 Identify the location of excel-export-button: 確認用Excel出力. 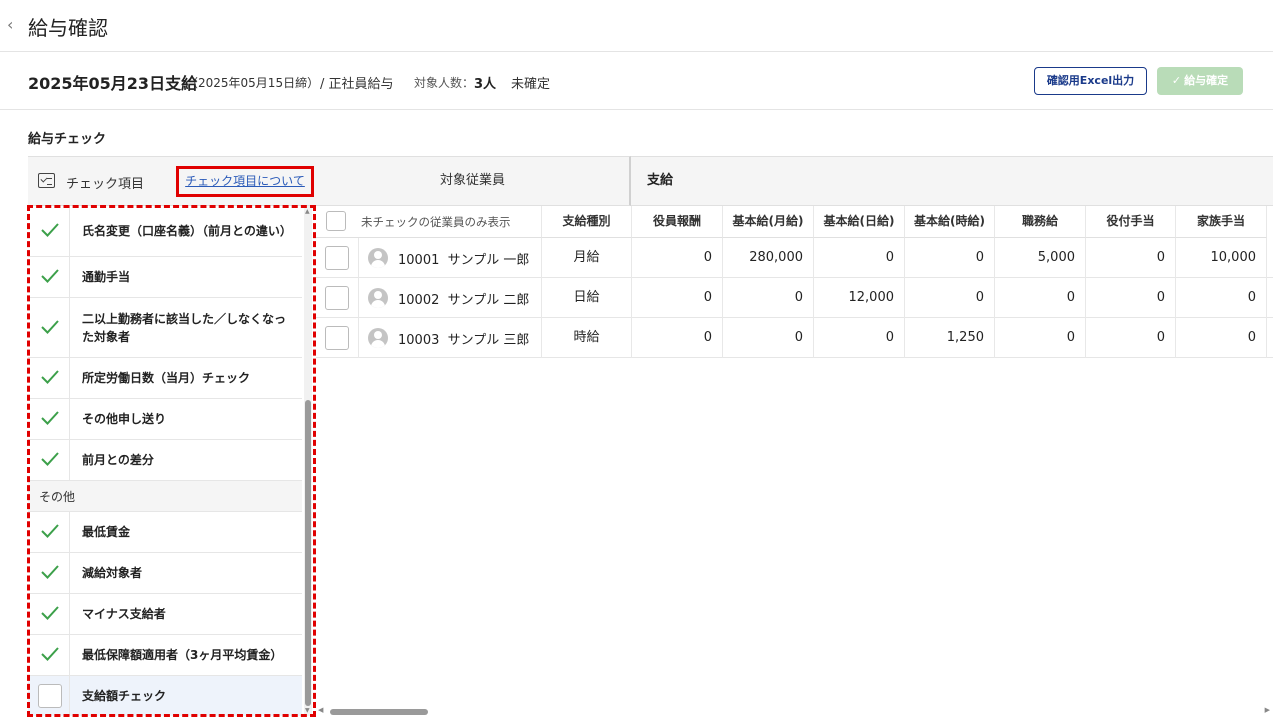
(1090, 81).